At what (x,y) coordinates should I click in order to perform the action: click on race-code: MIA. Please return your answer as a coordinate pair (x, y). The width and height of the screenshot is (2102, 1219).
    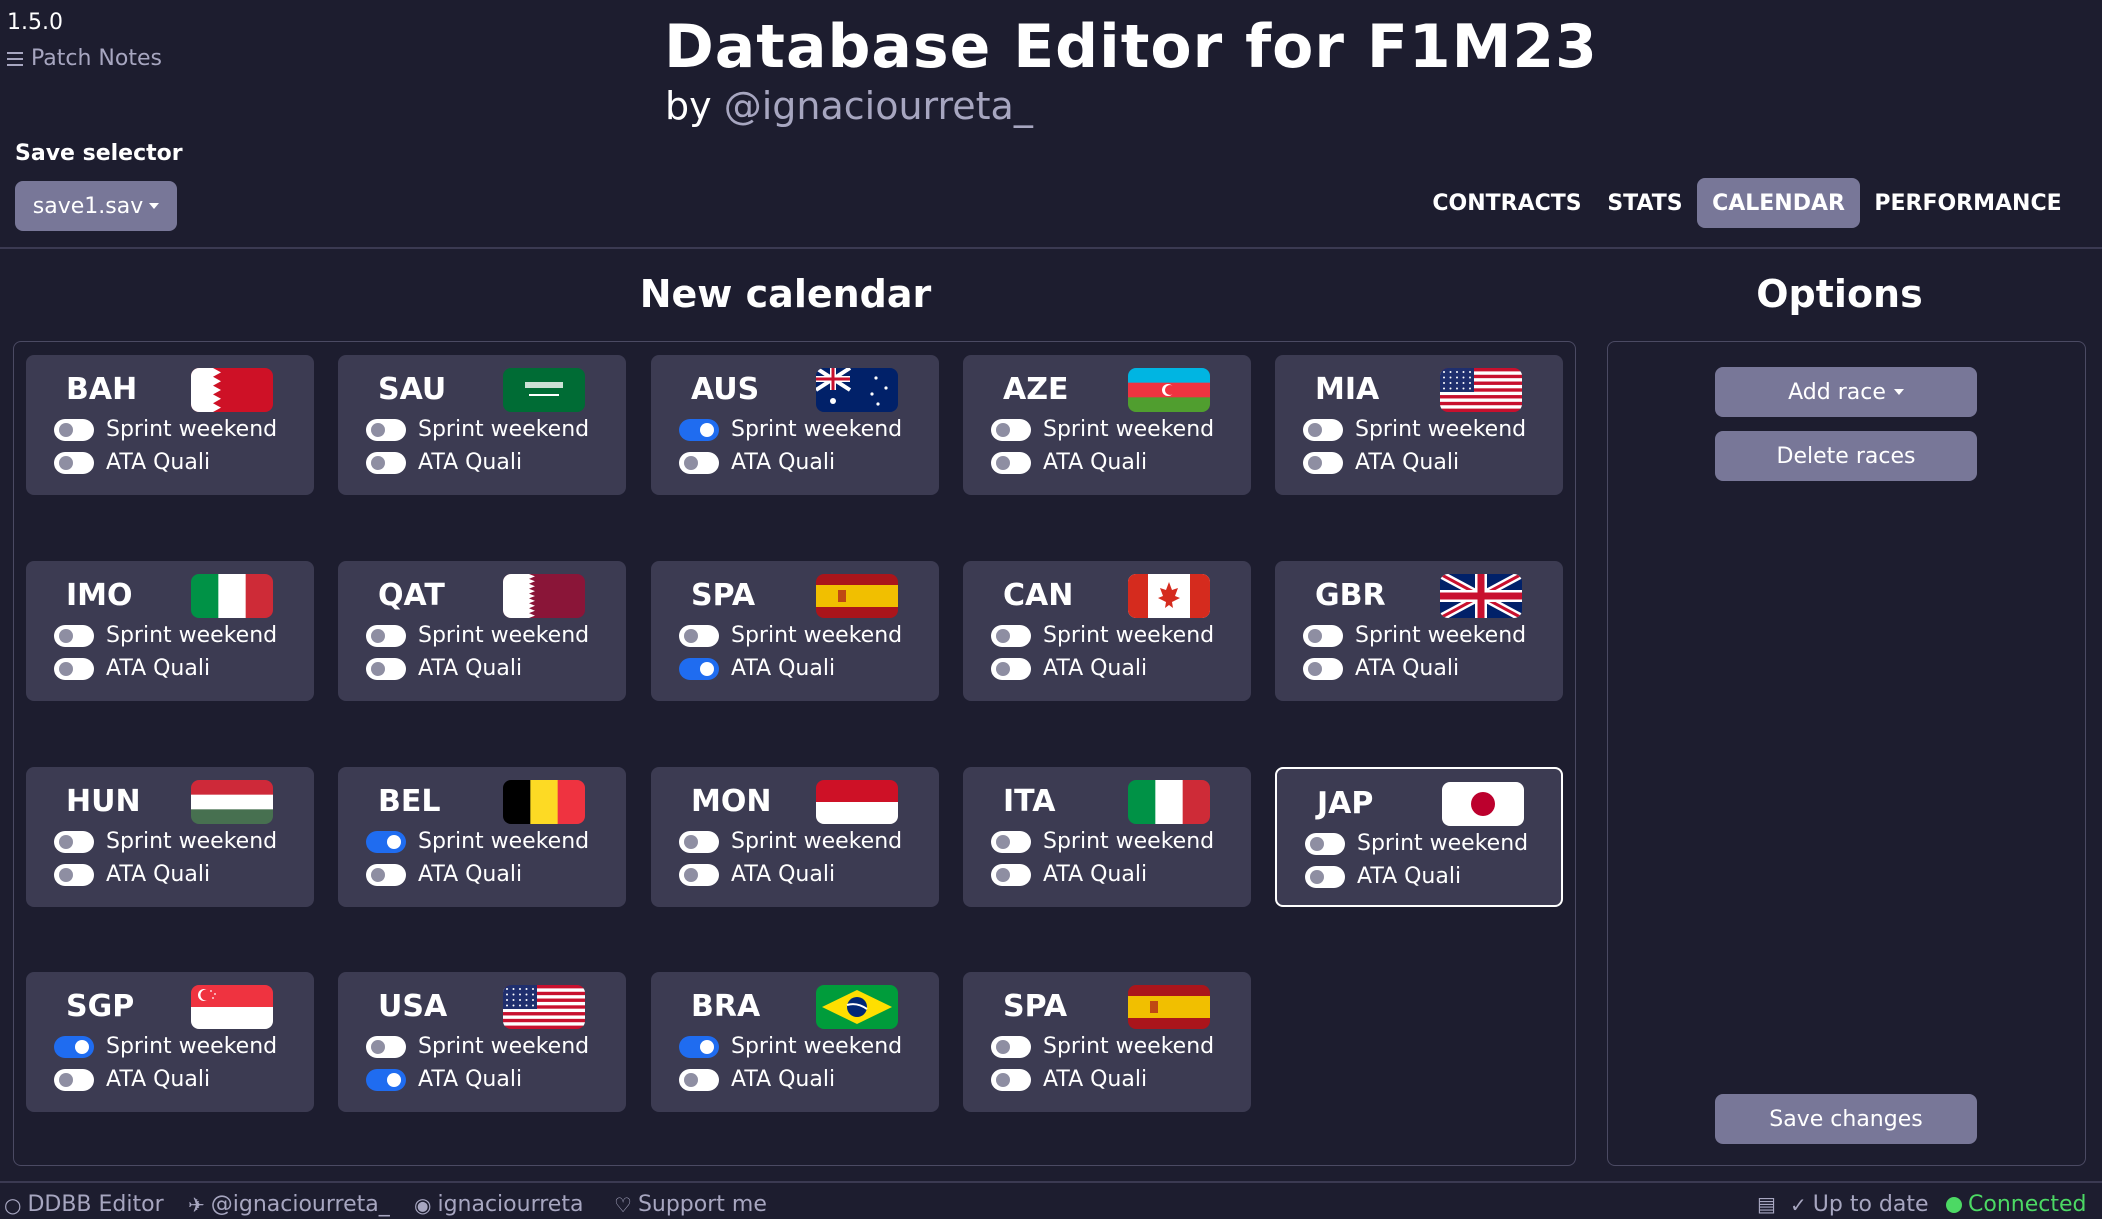
    Looking at the image, I should click on (1347, 389).